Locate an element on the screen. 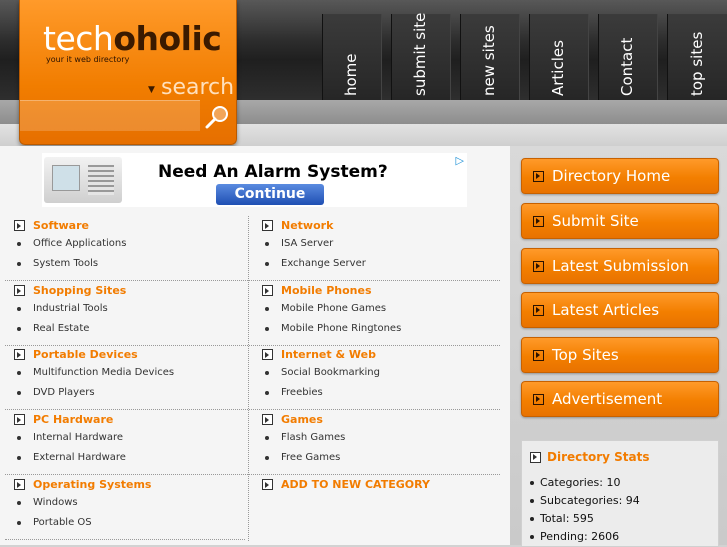  sidebar-button-label: Advertisement is located at coordinates (607, 399).